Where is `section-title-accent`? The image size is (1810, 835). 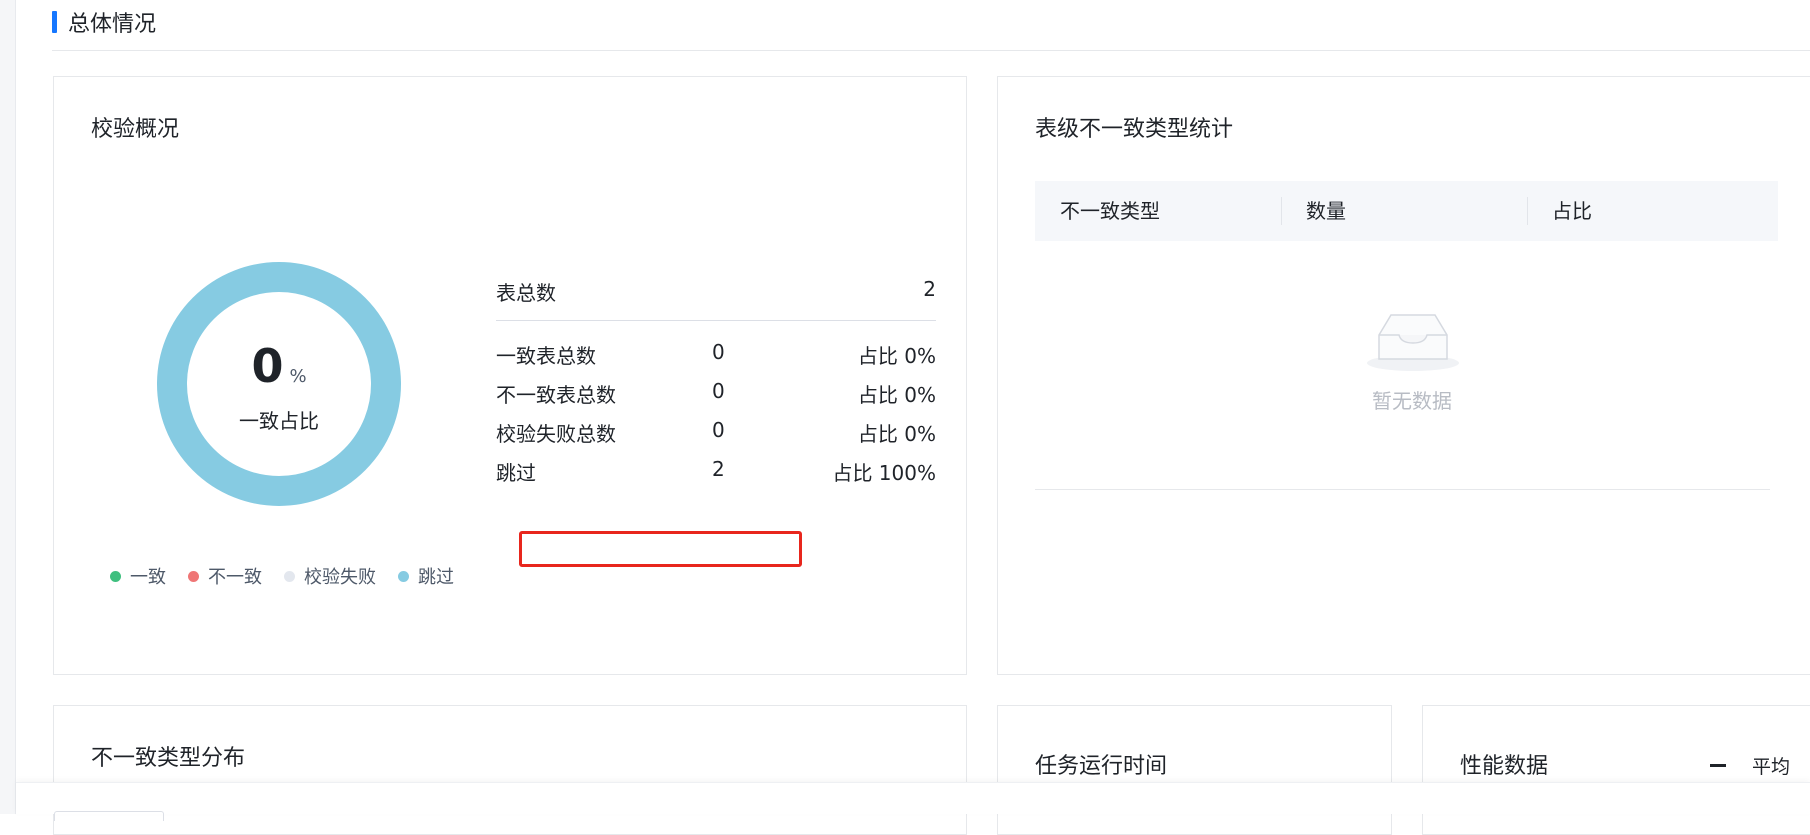
section-title-accent is located at coordinates (54, 22).